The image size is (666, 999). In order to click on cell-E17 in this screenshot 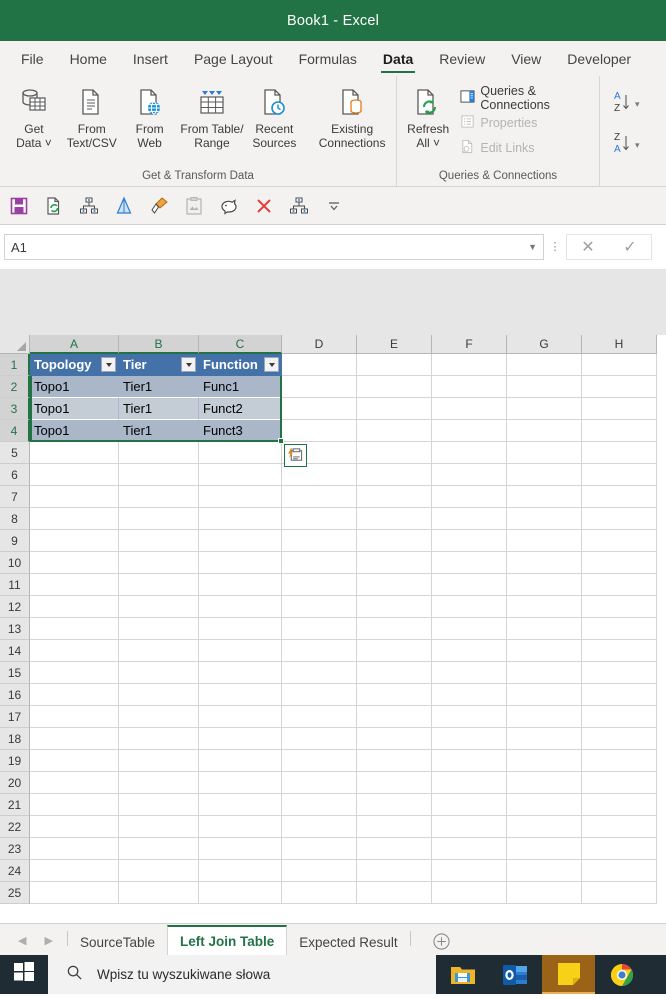, I will do `click(394, 717)`.